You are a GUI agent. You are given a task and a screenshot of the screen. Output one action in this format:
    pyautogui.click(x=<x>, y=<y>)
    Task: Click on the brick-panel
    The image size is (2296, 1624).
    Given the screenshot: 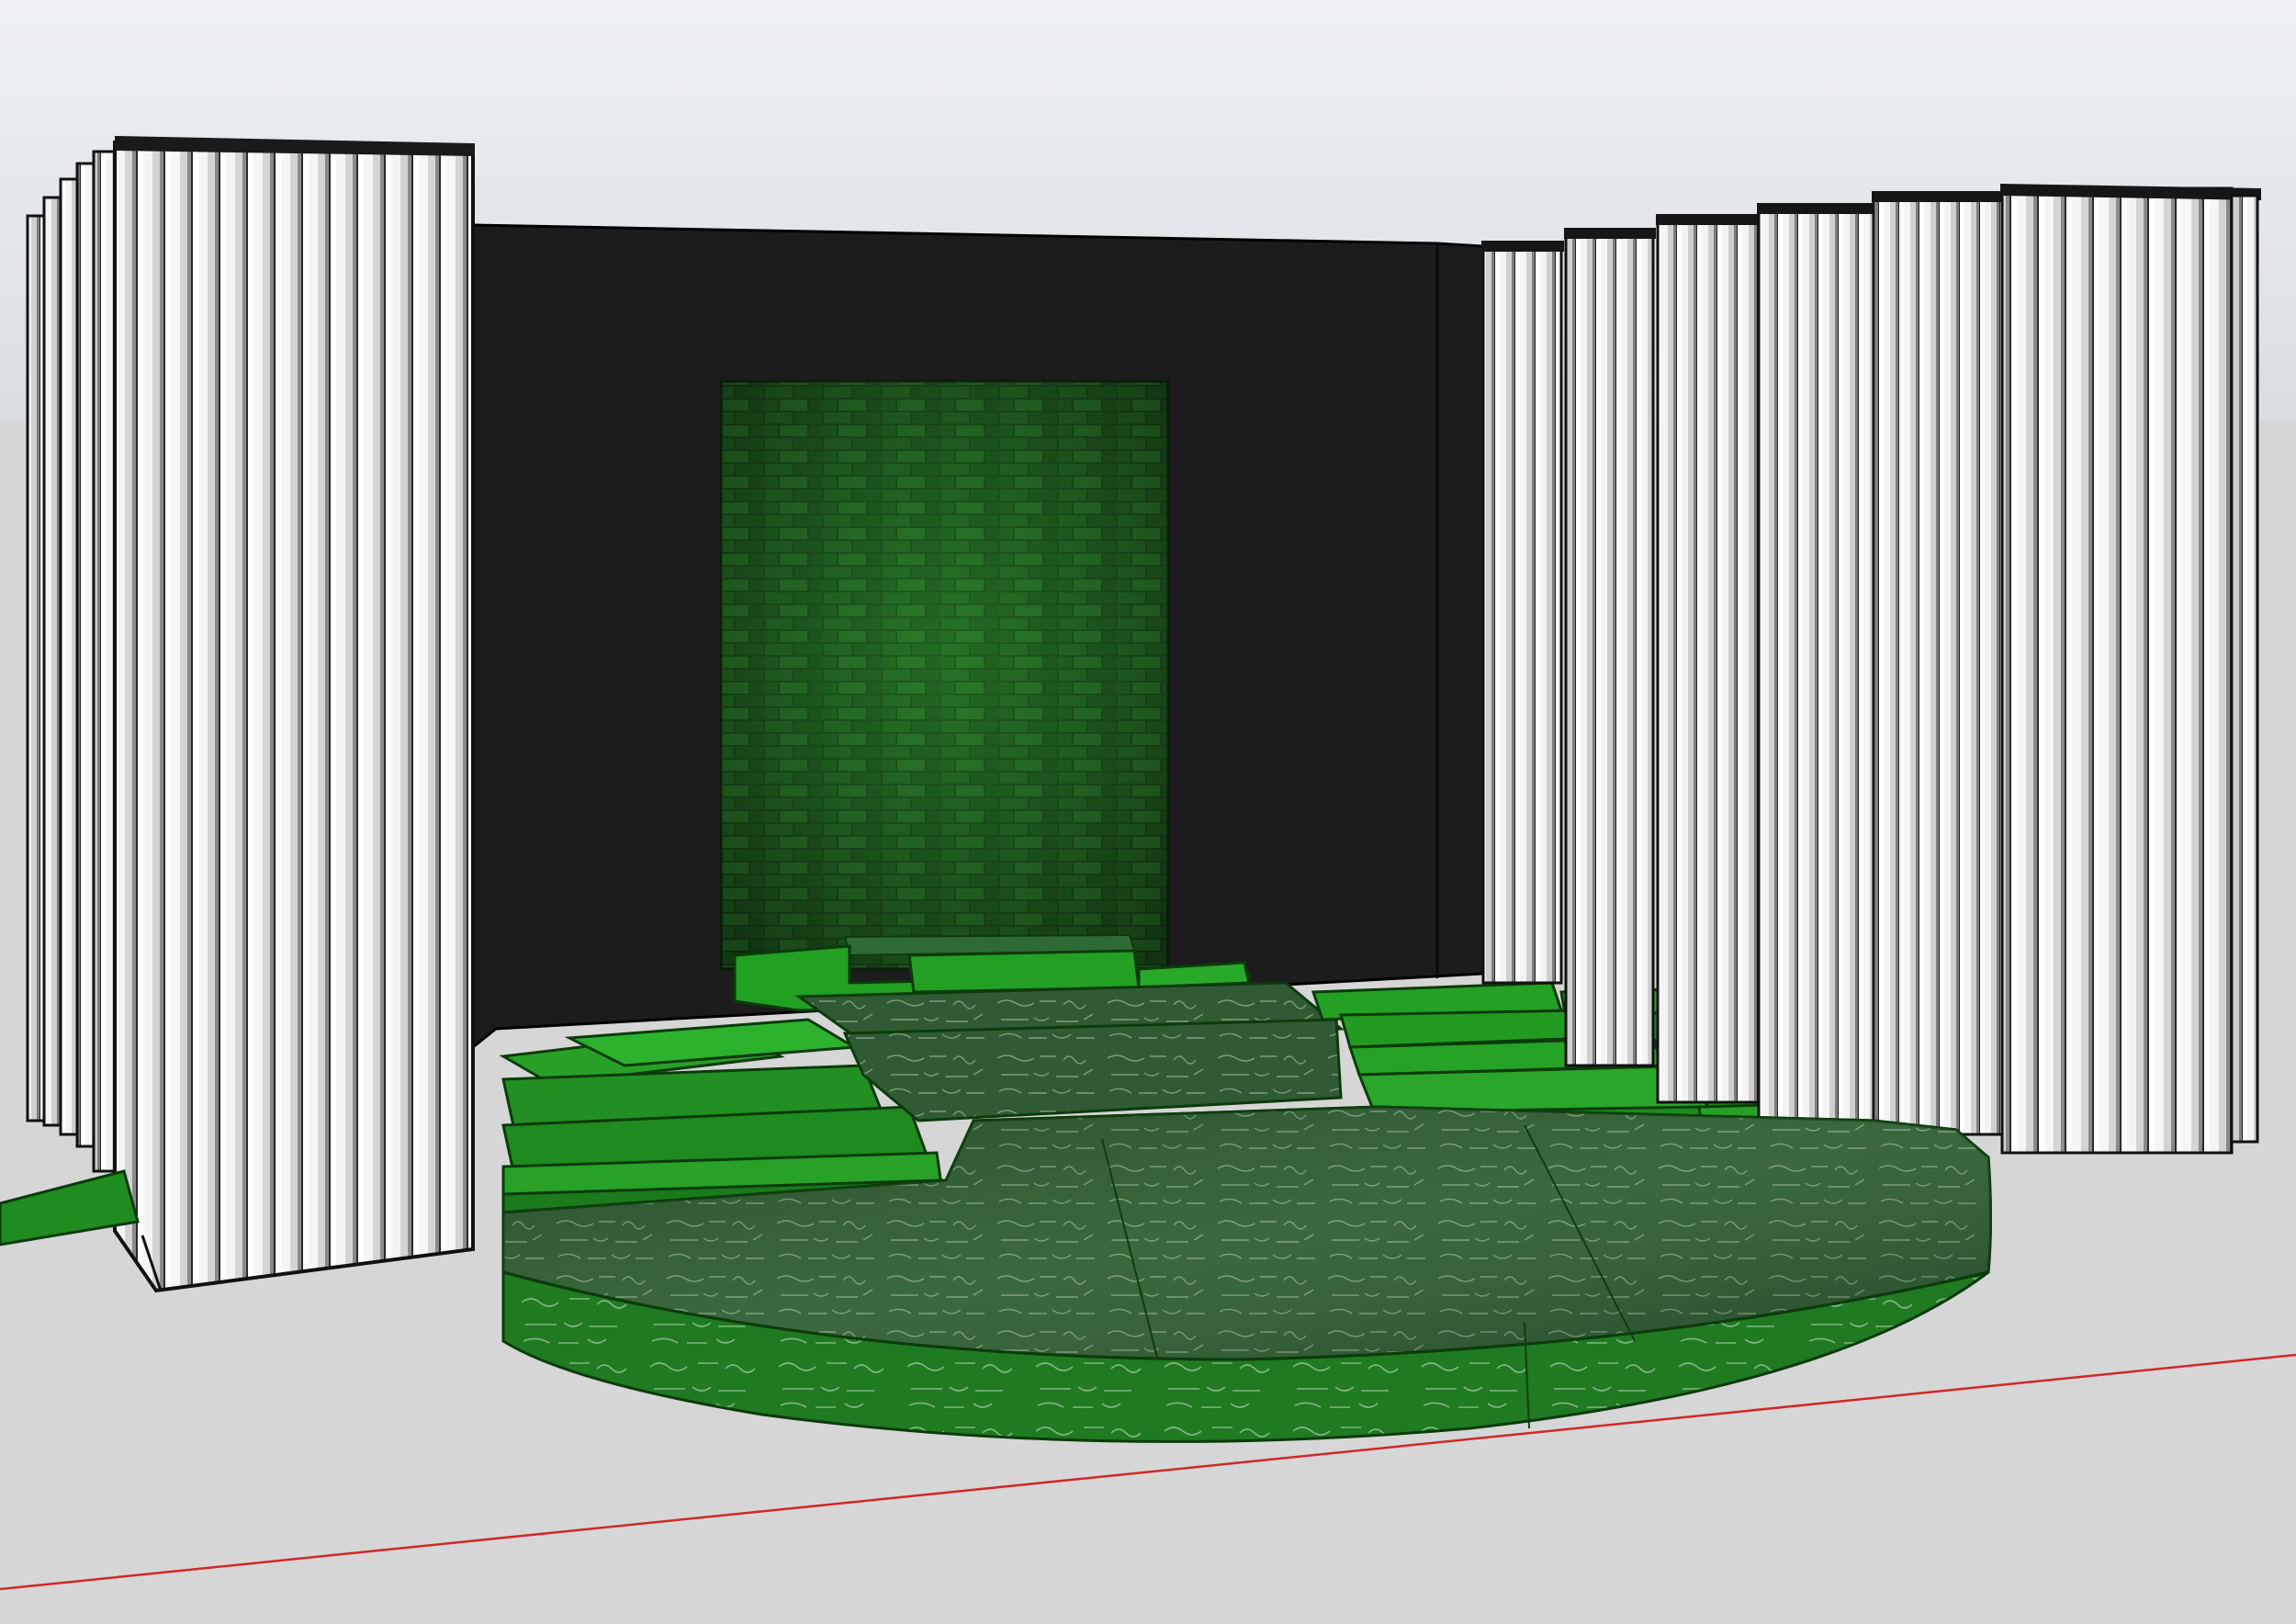 What is the action you would take?
    pyautogui.click(x=944, y=675)
    